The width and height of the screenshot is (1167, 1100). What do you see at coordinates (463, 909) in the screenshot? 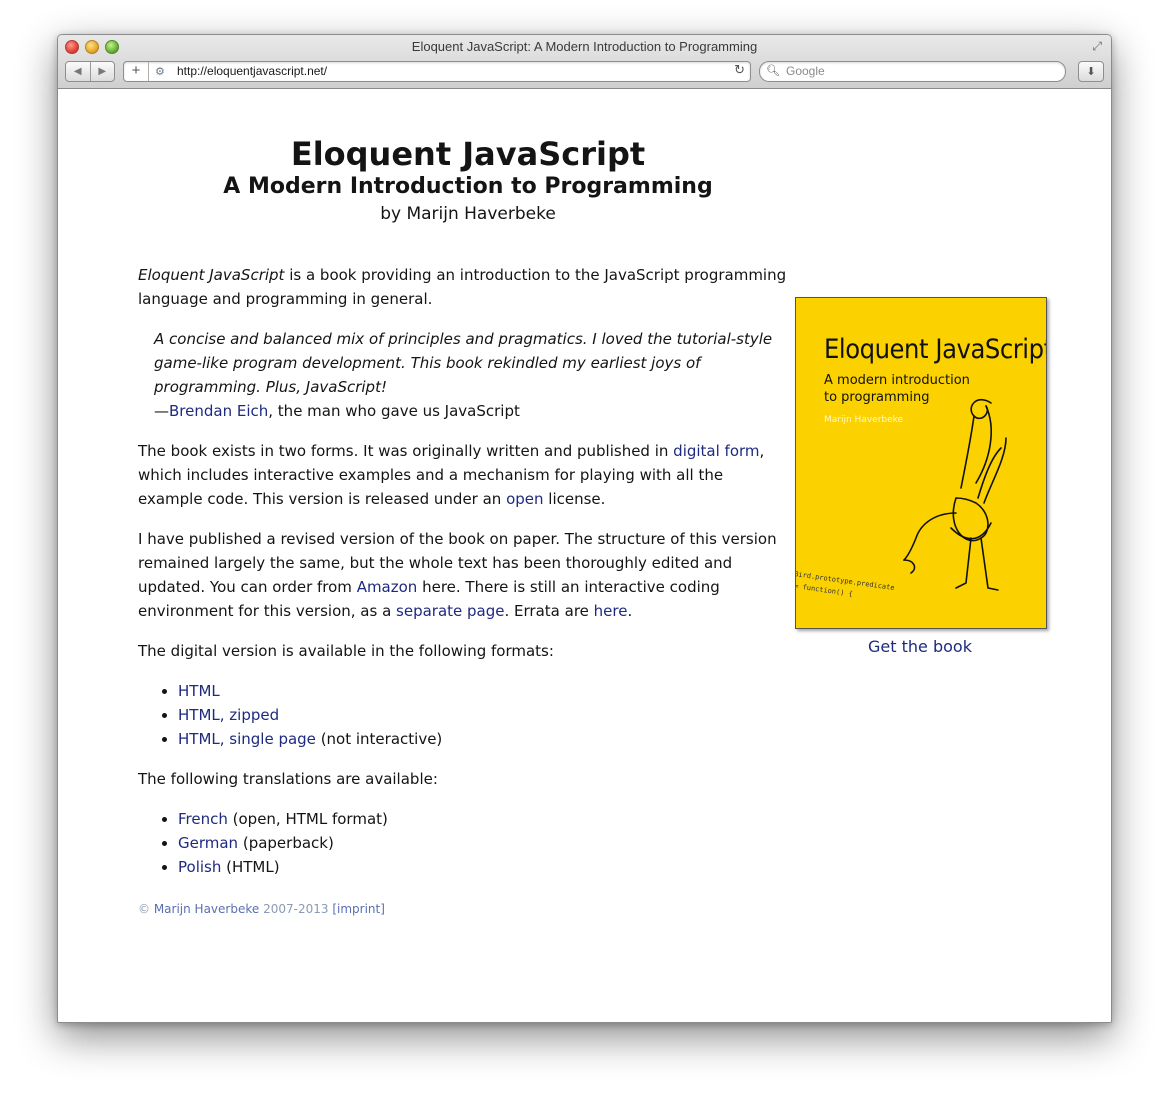
I see `footer: © Marijn Haverbeke 2007-2013 [imprint]` at bounding box center [463, 909].